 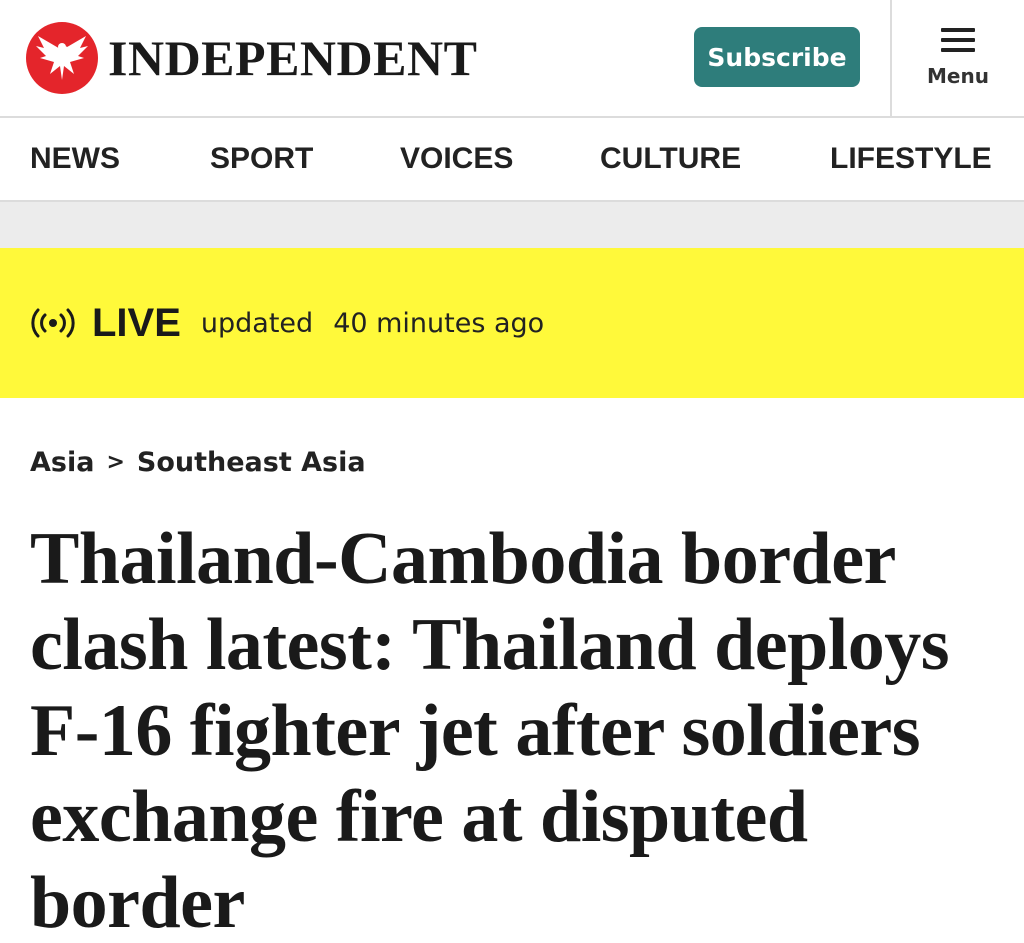 What do you see at coordinates (293, 58) in the screenshot?
I see `brand-wordmark: INDEPENDENT` at bounding box center [293, 58].